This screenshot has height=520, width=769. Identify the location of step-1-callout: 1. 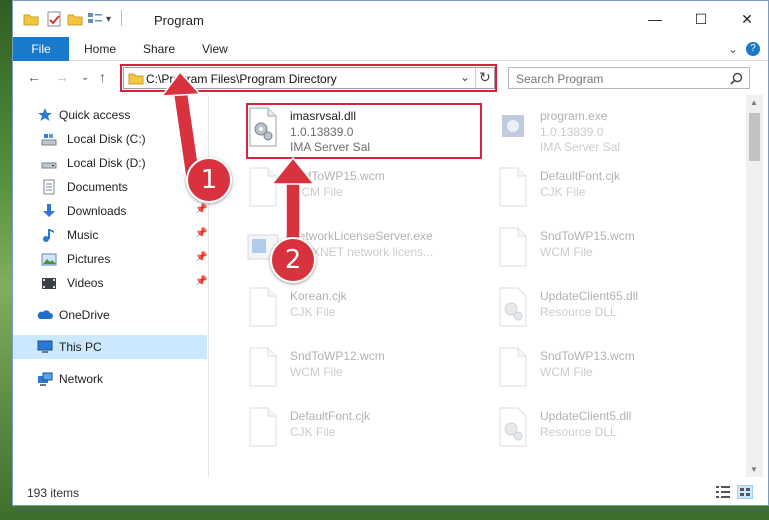
(209, 180).